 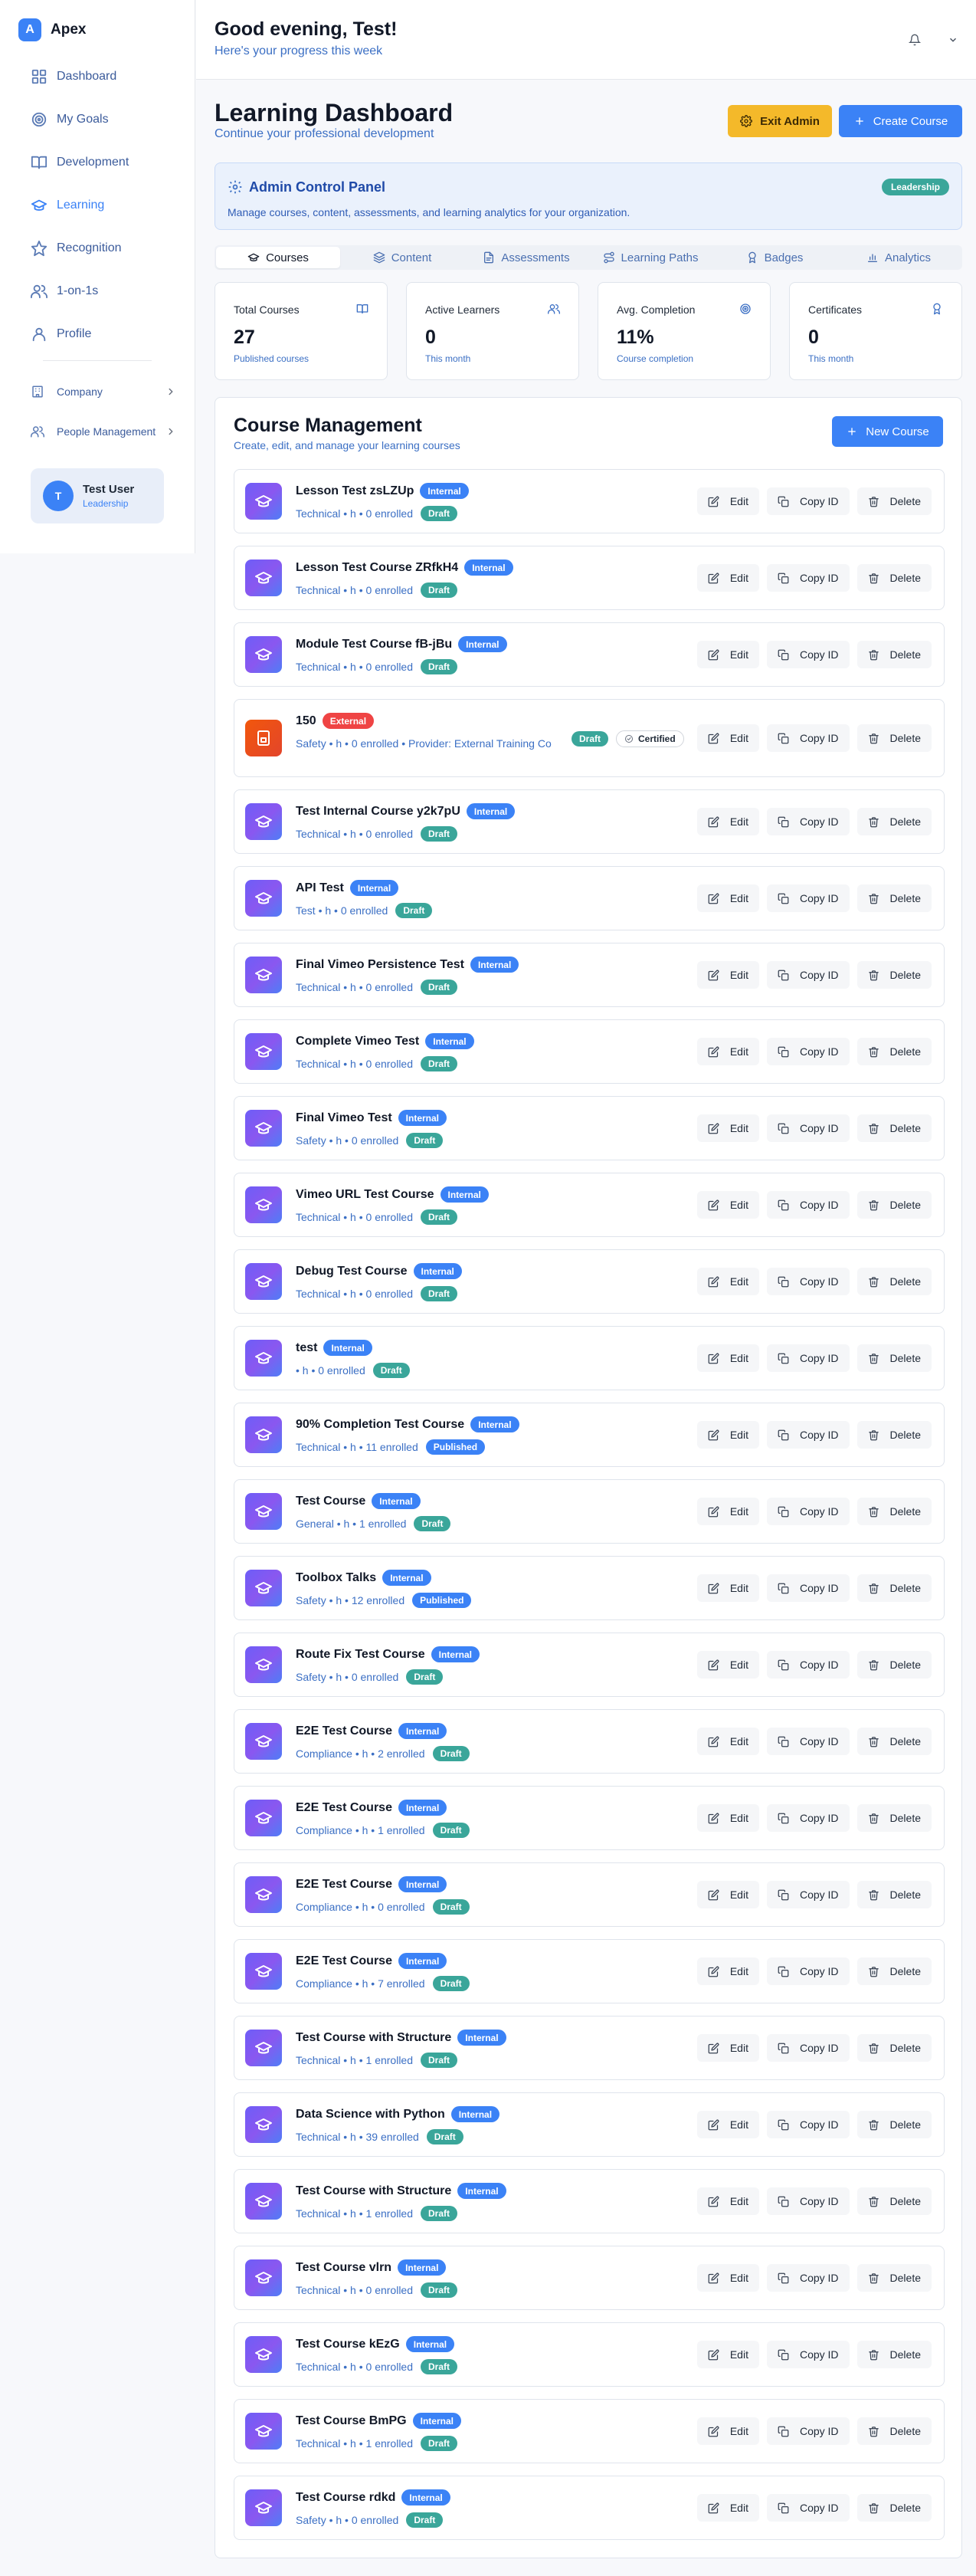 What do you see at coordinates (97, 495) in the screenshot?
I see `user-card: T Test User Leadership` at bounding box center [97, 495].